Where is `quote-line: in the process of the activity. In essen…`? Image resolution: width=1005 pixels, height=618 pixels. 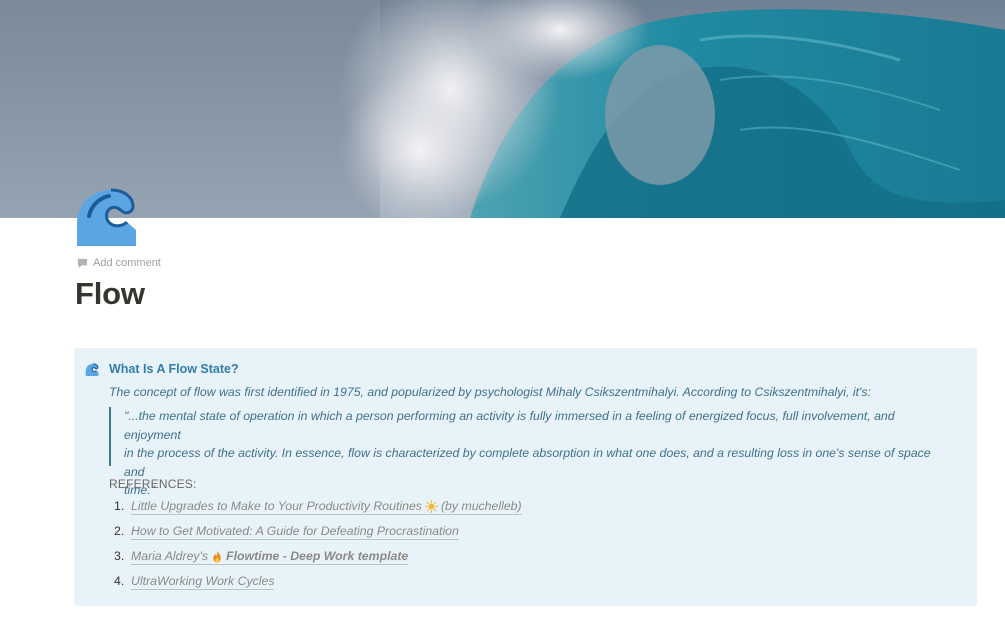
quote-line: in the process of the activity. In essen… is located at coordinates (527, 462).